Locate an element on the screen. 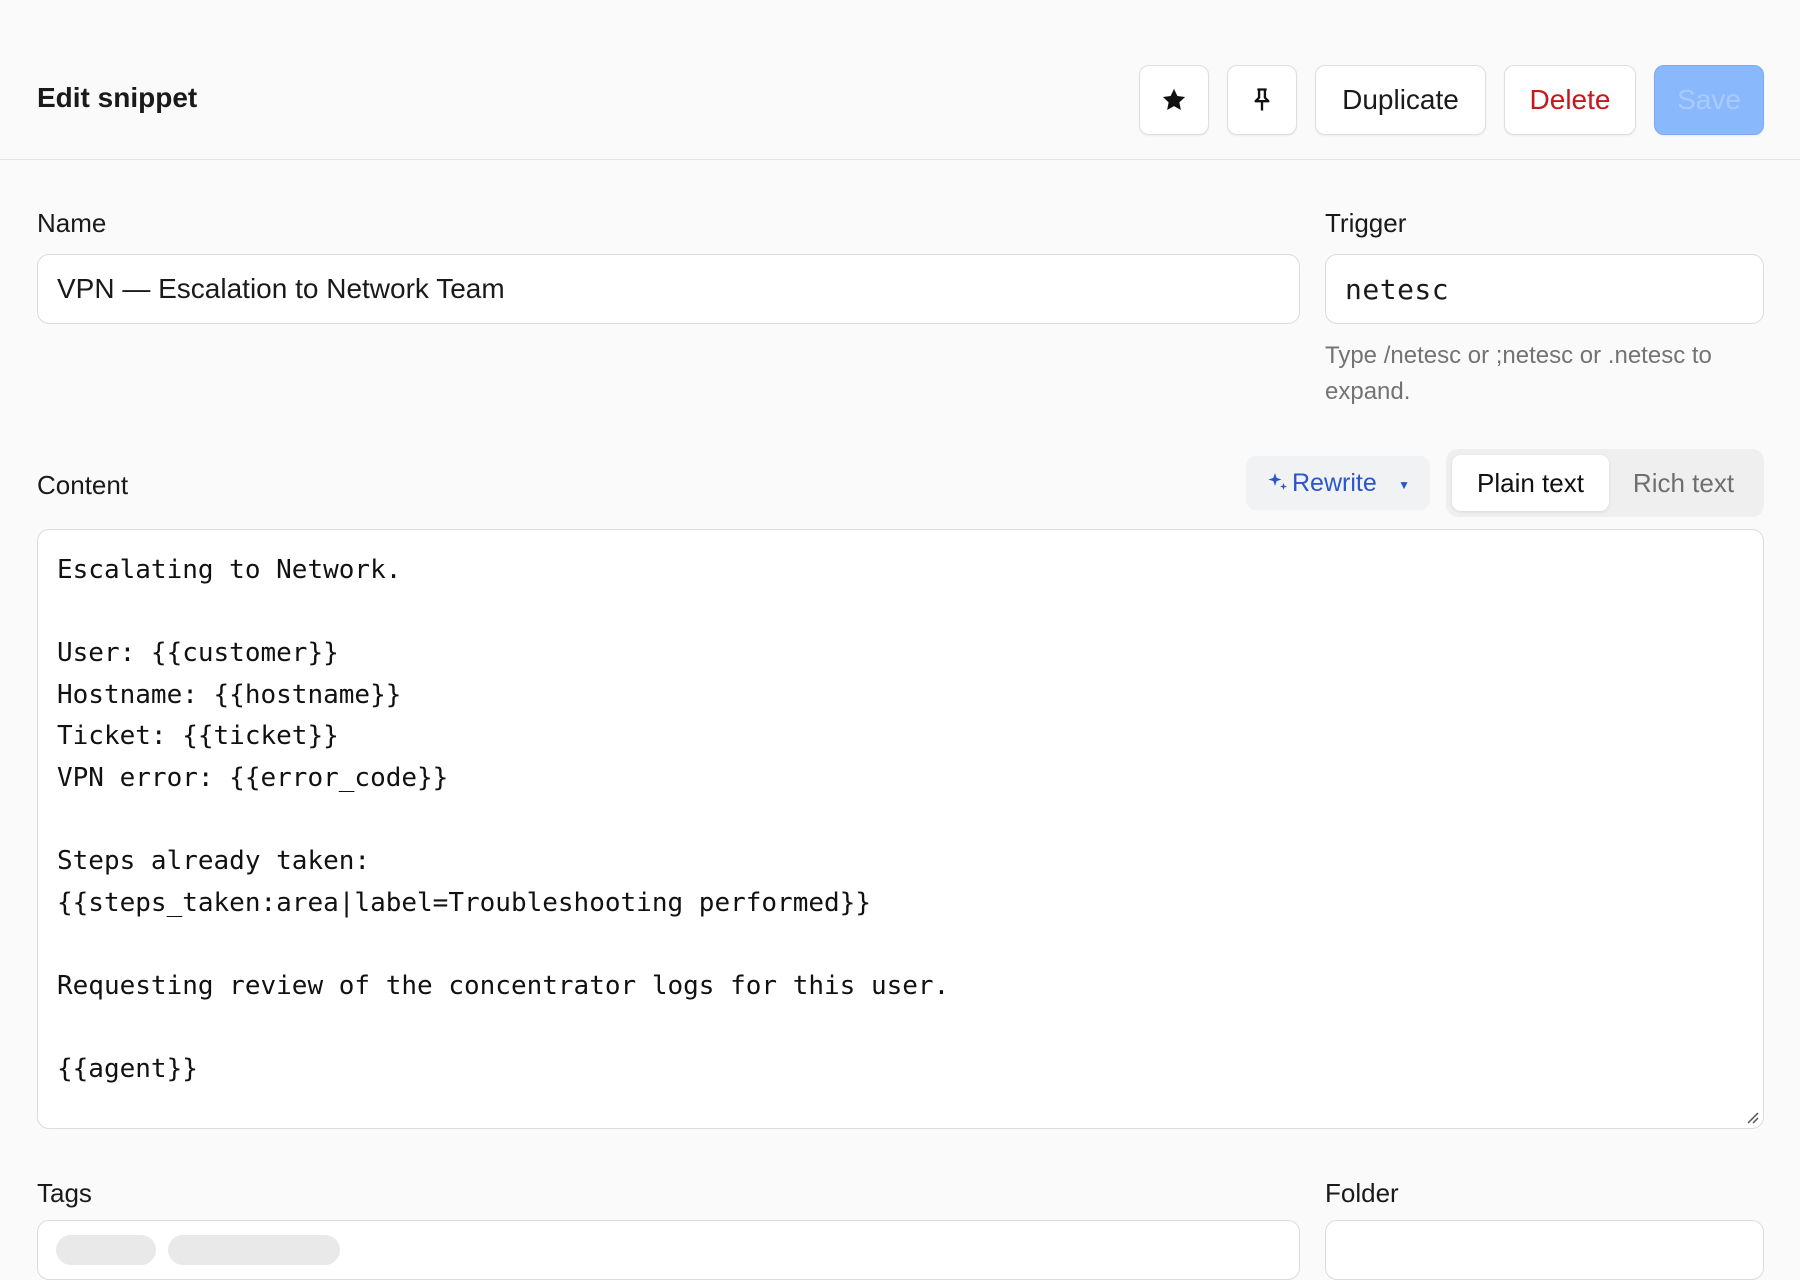 Image resolution: width=1800 pixels, height=1280 pixels. header-bar: Edit snippet Duplicate Delete Save is located at coordinates (900, 80).